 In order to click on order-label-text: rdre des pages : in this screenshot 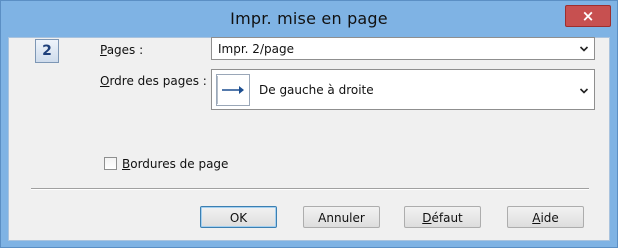, I will do `click(158, 81)`.